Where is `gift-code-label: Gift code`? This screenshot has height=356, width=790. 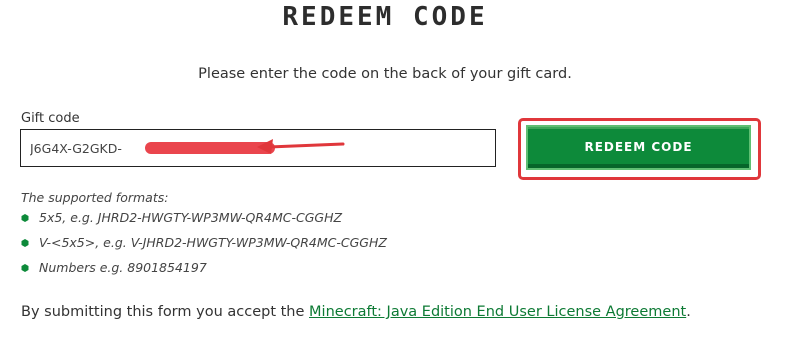 gift-code-label: Gift code is located at coordinates (50, 118).